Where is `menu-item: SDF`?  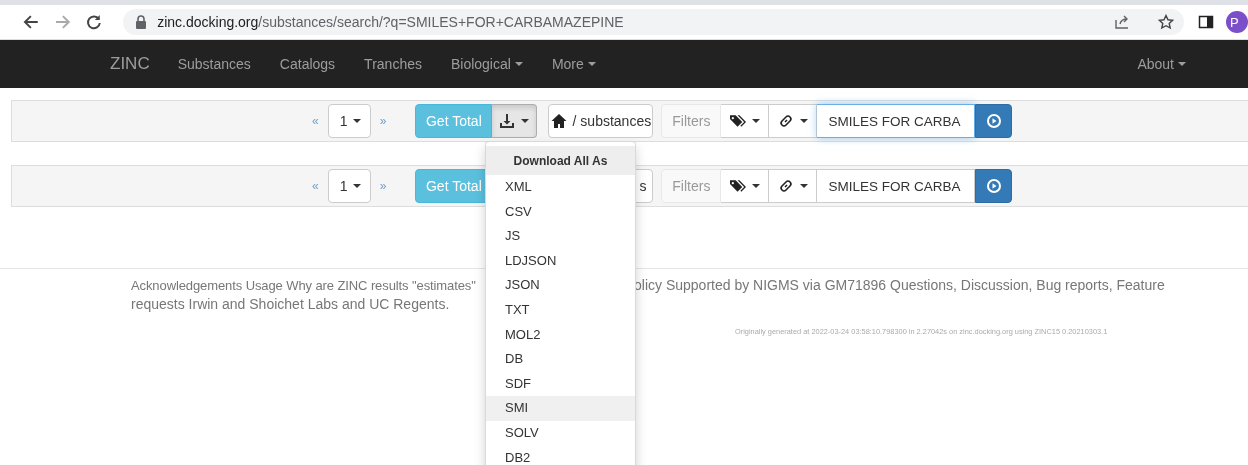
menu-item: SDF is located at coordinates (560, 384).